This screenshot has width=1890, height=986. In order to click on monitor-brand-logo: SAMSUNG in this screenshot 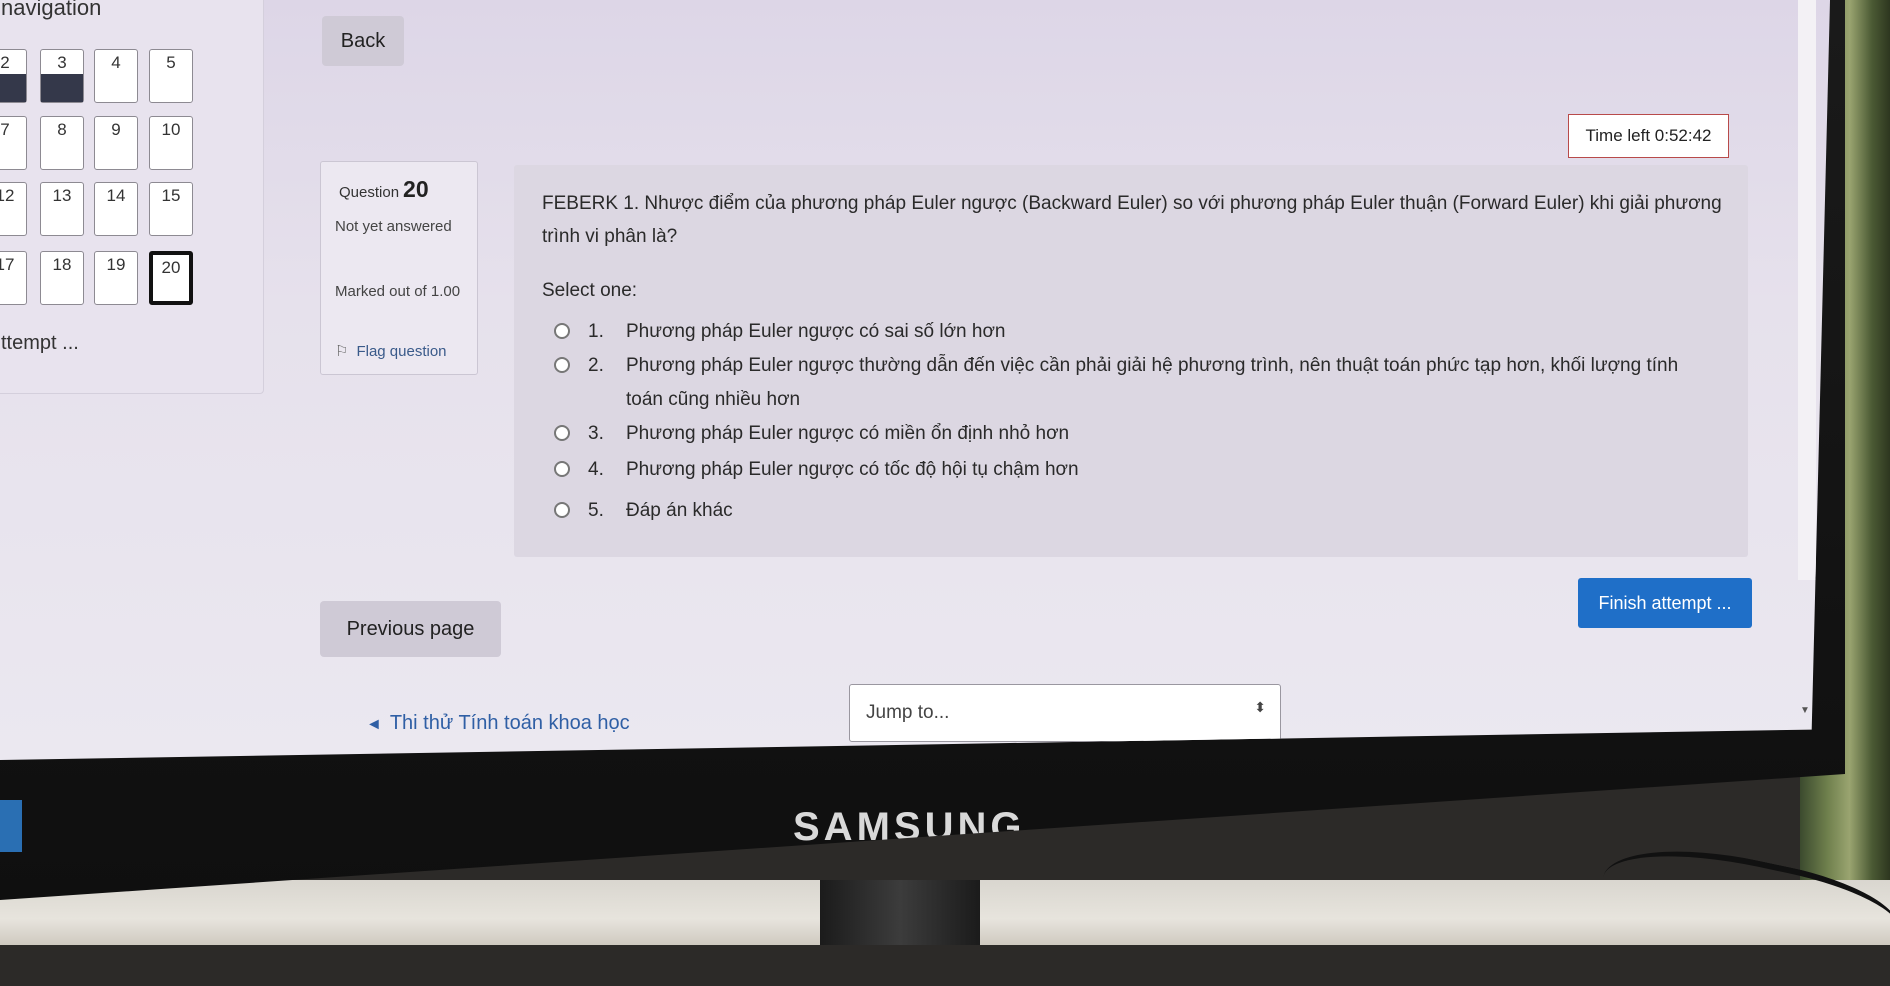, I will do `click(909, 827)`.